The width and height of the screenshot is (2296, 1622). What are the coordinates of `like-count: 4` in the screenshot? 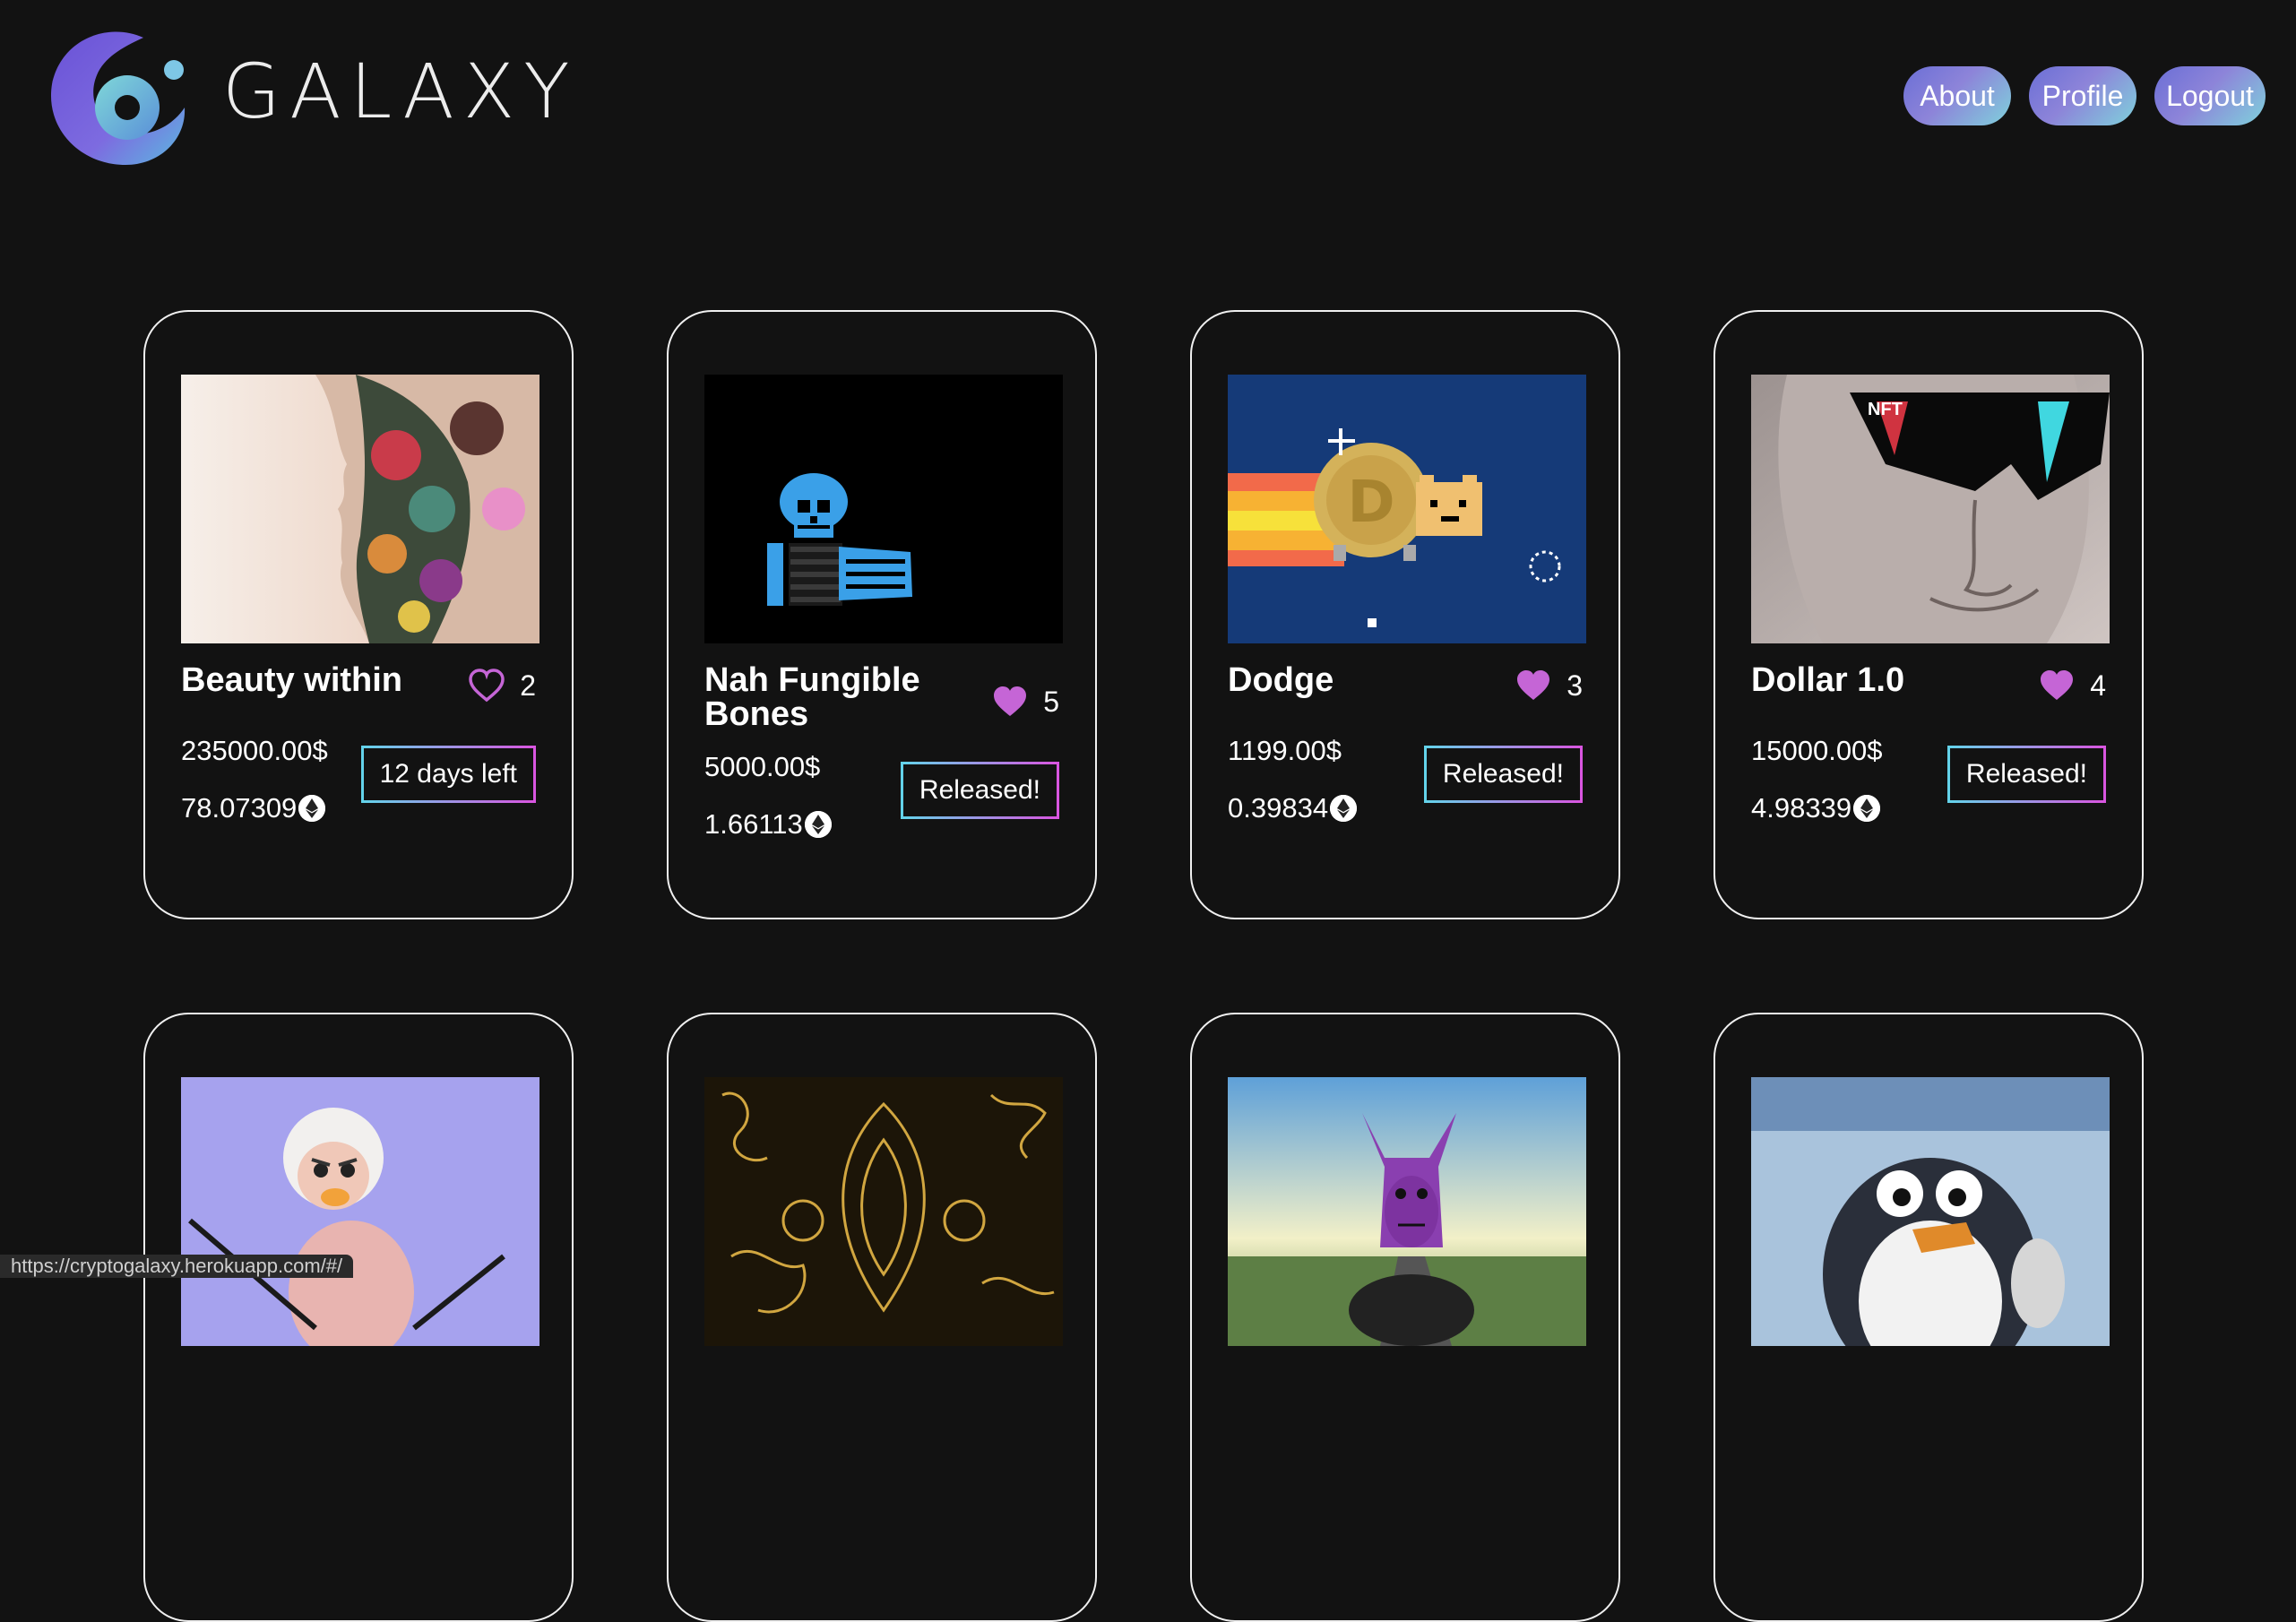 It's located at (2098, 686).